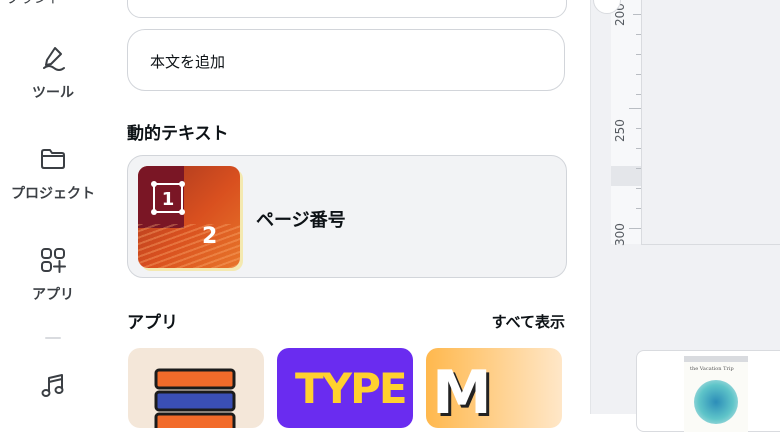 The width and height of the screenshot is (780, 432). What do you see at coordinates (210, 236) in the screenshot?
I see `thumb-number-2: 2` at bounding box center [210, 236].